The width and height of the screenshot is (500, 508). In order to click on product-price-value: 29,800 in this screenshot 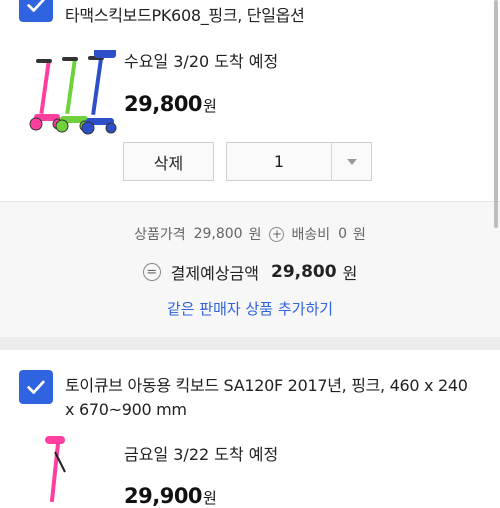, I will do `click(218, 234)`.